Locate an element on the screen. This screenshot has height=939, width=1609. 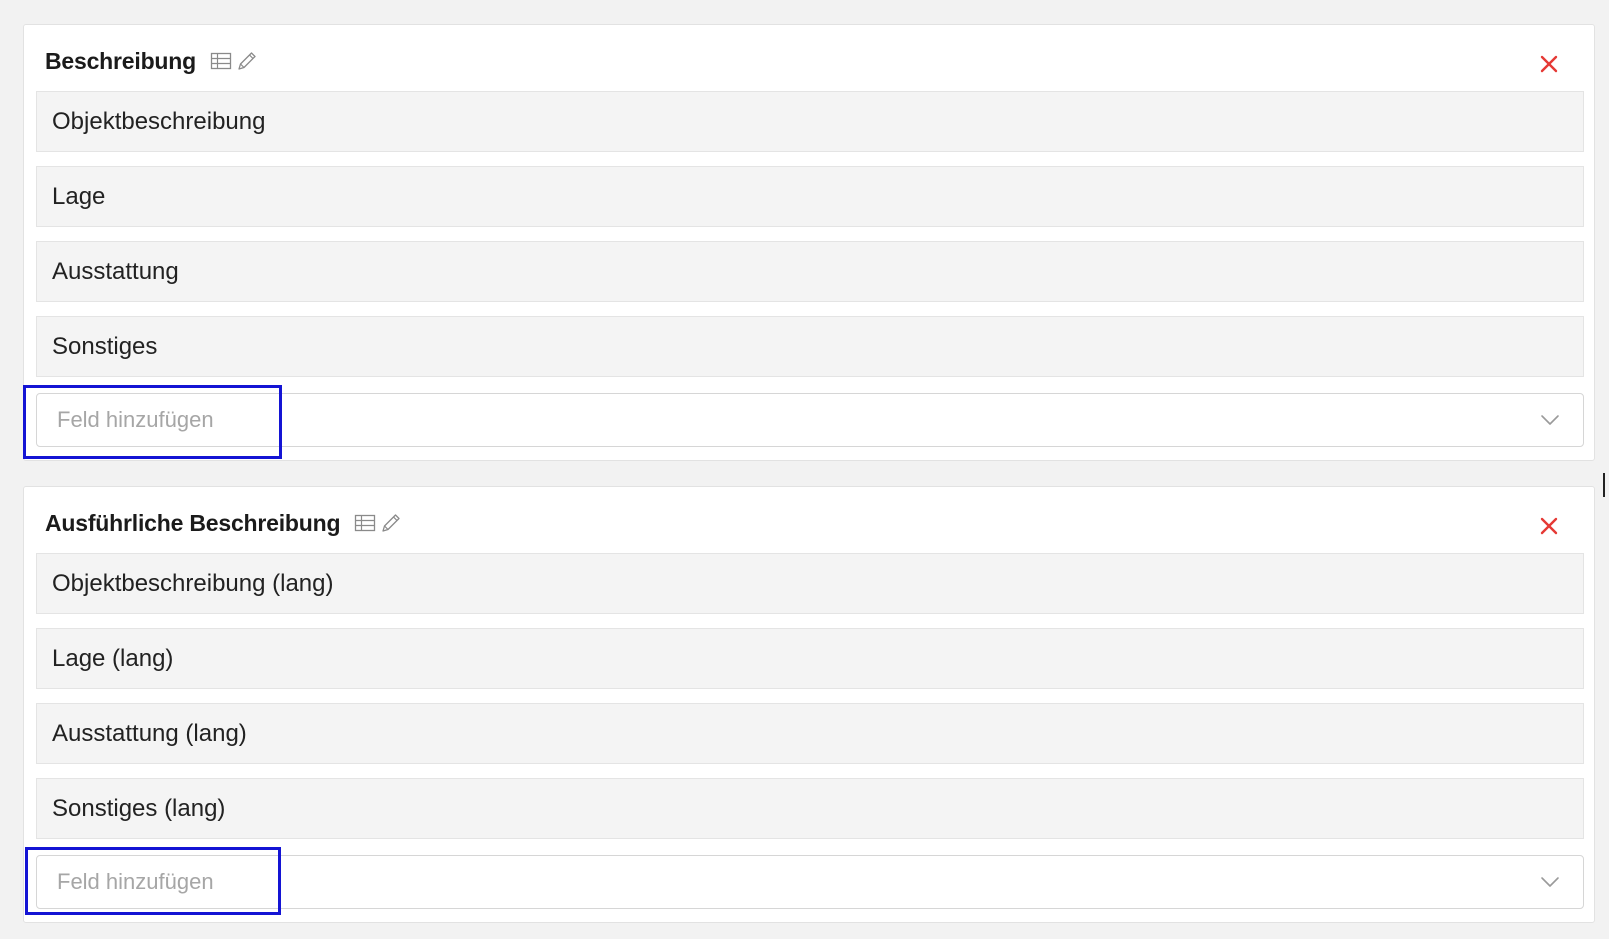
section-title: Beschreibung is located at coordinates (120, 60).